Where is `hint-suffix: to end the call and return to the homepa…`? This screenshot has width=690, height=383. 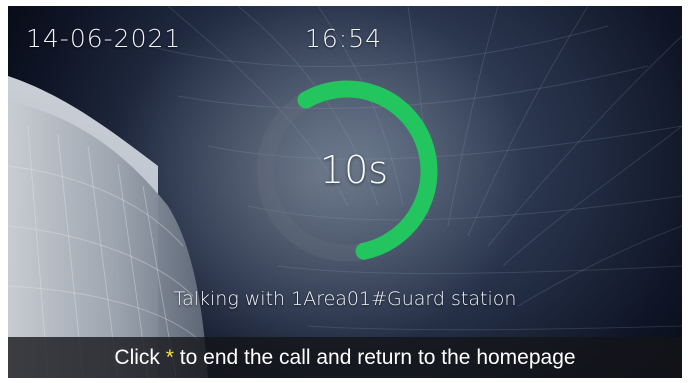
hint-suffix: to end the call and return to the homepa… is located at coordinates (374, 357).